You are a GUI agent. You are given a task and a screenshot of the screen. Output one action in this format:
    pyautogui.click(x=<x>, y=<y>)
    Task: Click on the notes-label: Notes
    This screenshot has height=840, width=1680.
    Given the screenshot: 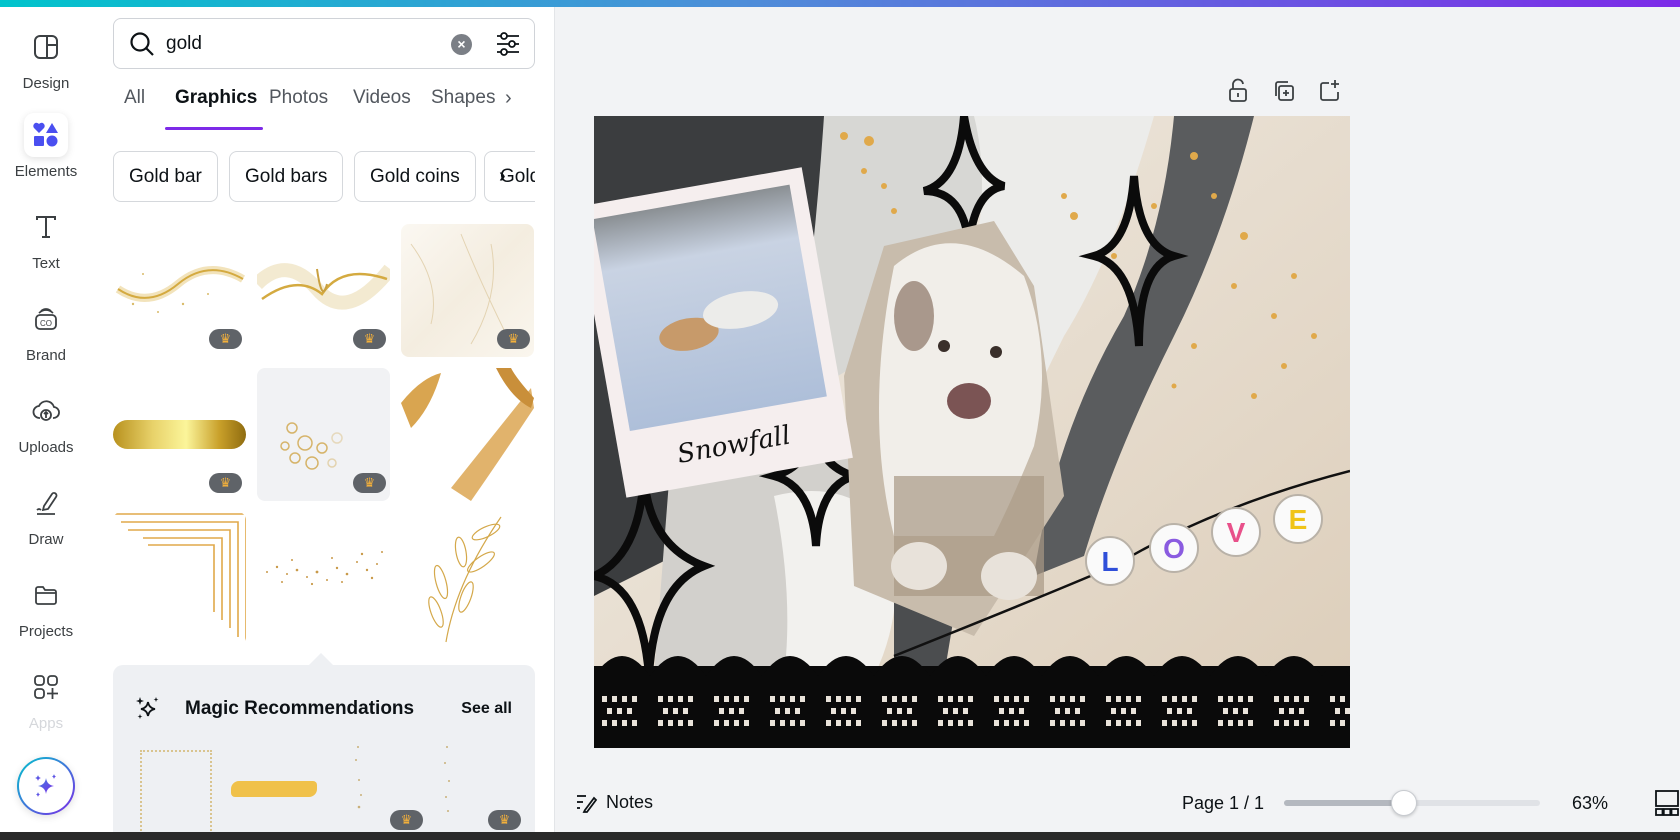 What is the action you would take?
    pyautogui.click(x=630, y=802)
    